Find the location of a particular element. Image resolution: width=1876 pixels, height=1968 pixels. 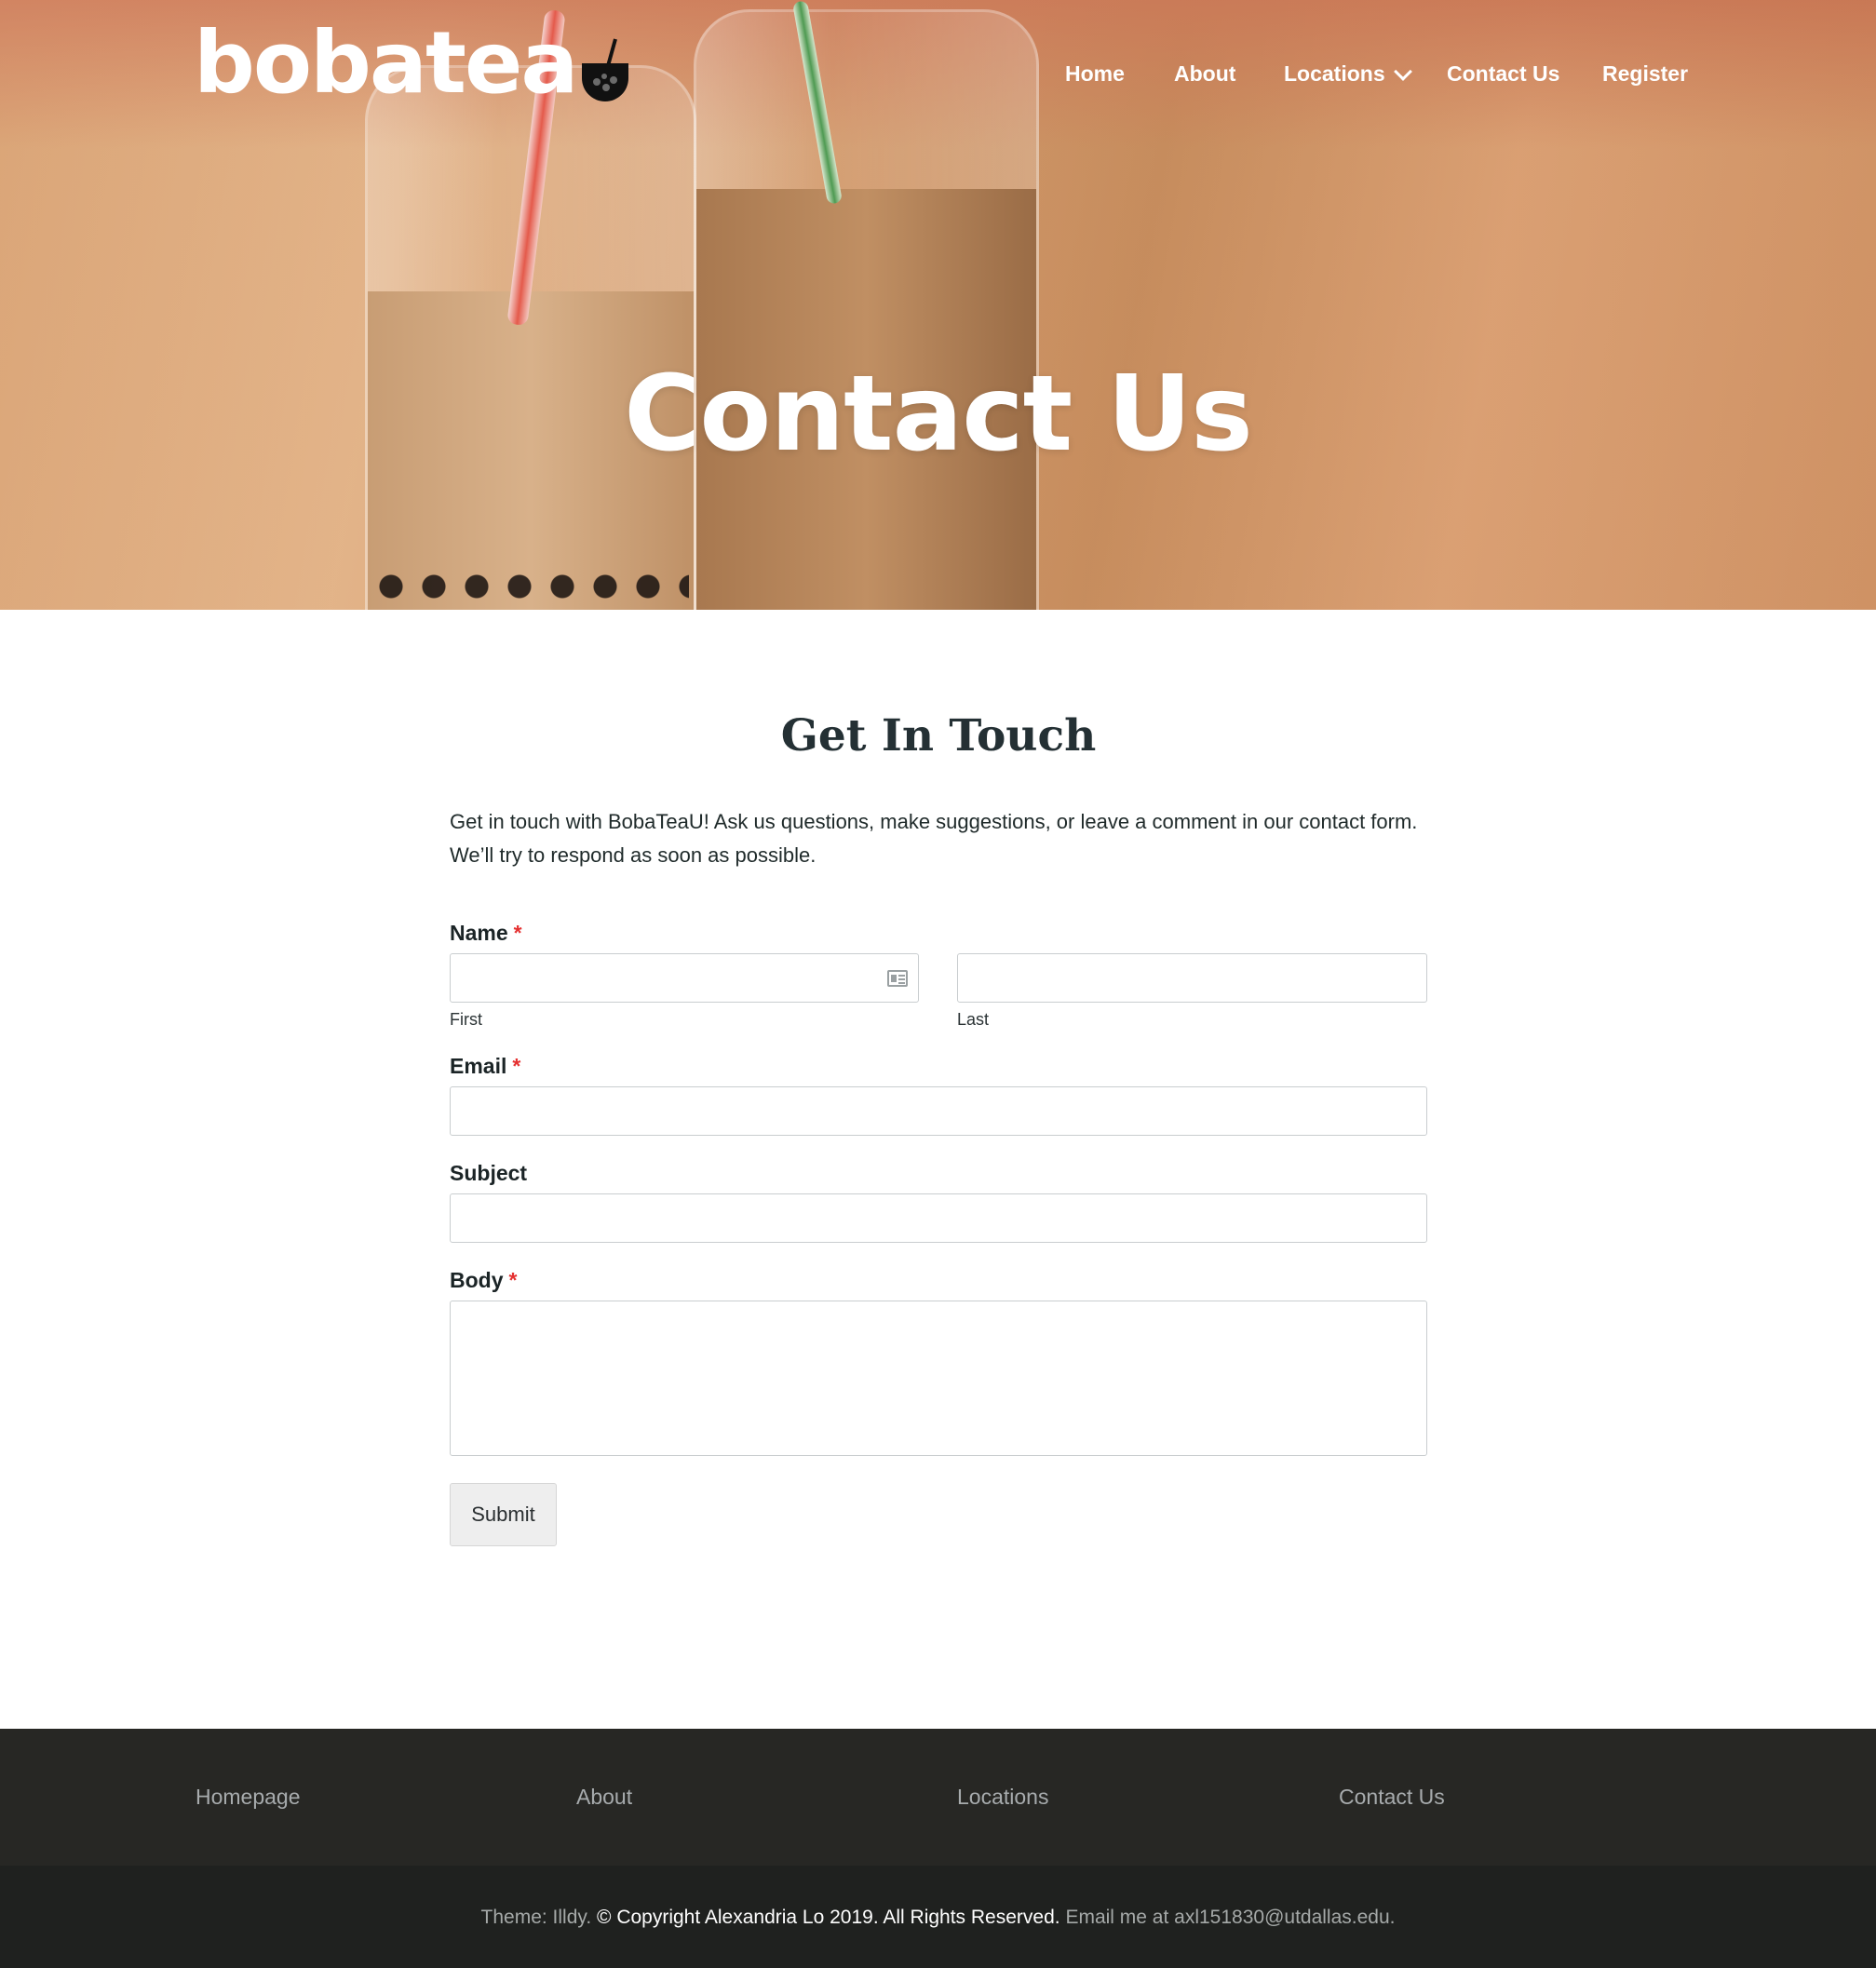

nav-home: Home is located at coordinates (1095, 74).